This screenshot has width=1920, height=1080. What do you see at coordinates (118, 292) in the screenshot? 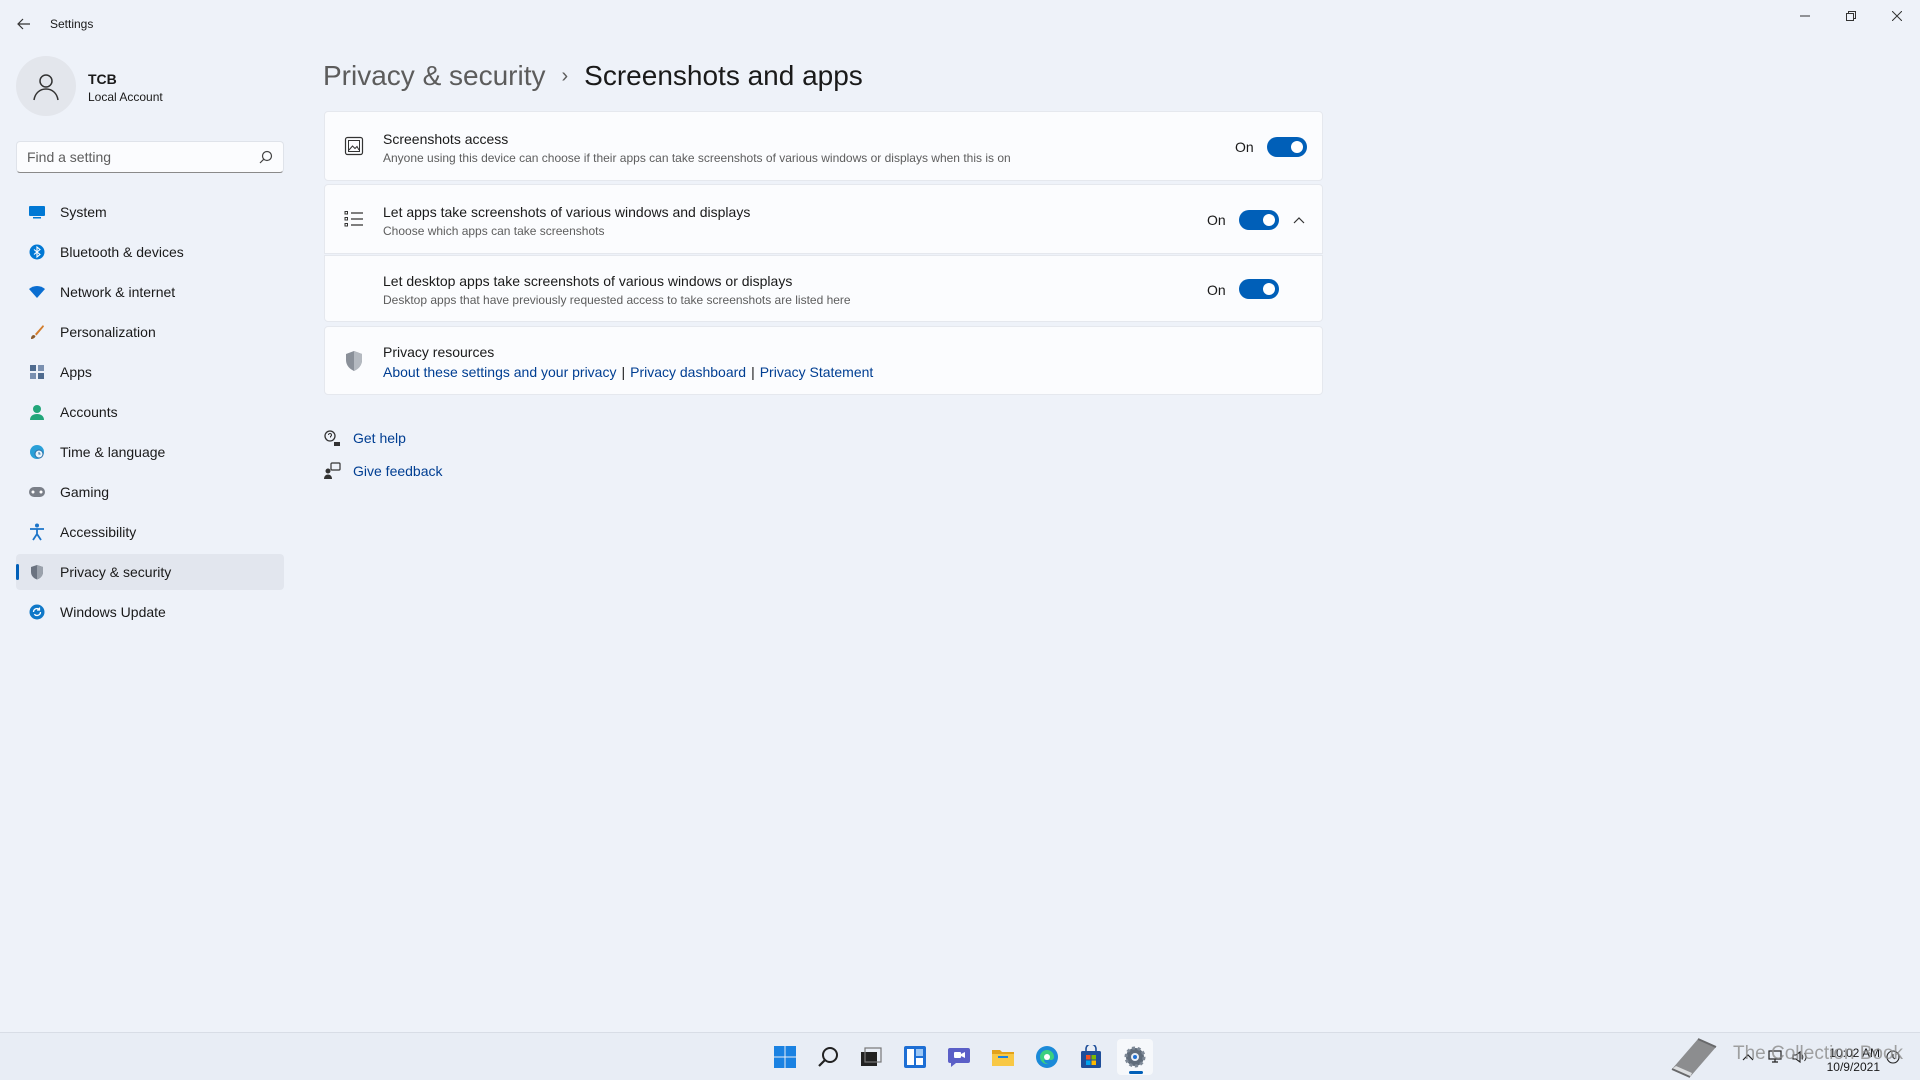
I see `sidebar-item-label: Network & internet` at bounding box center [118, 292].